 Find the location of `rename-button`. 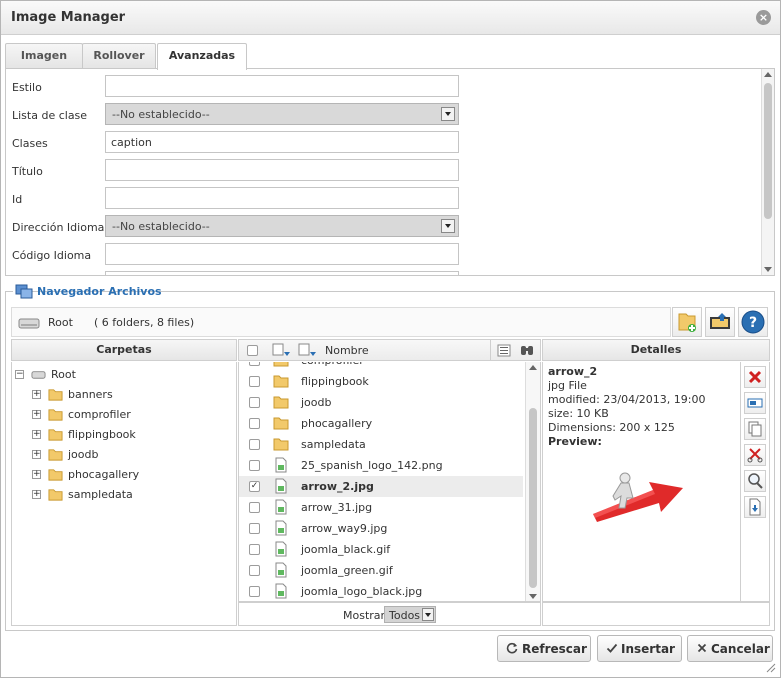

rename-button is located at coordinates (755, 403).